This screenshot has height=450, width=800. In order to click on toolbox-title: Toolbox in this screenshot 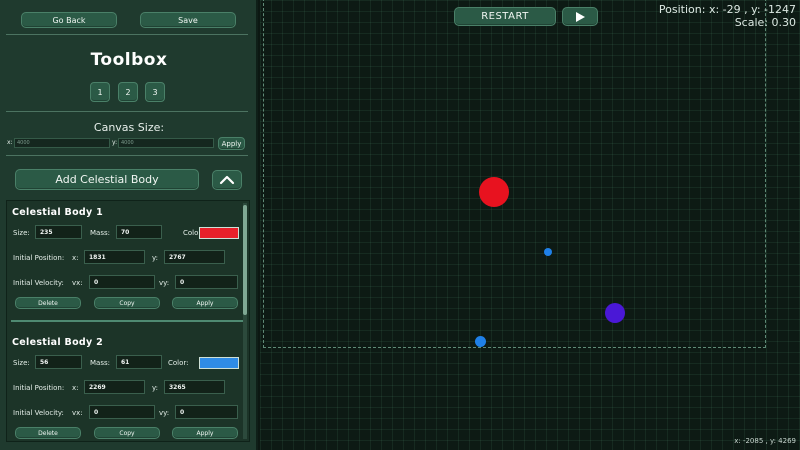, I will do `click(129, 60)`.